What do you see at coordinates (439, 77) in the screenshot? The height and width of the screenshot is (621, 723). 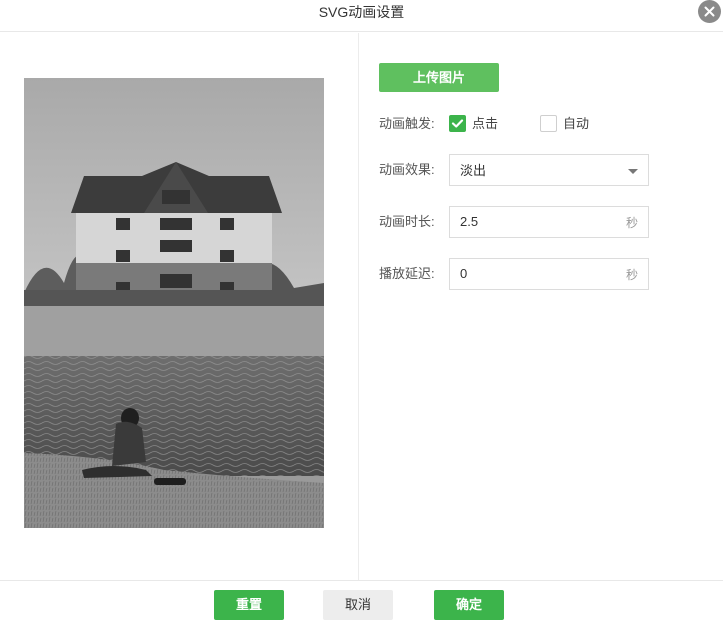 I see `upload-image-button: 上传图片` at bounding box center [439, 77].